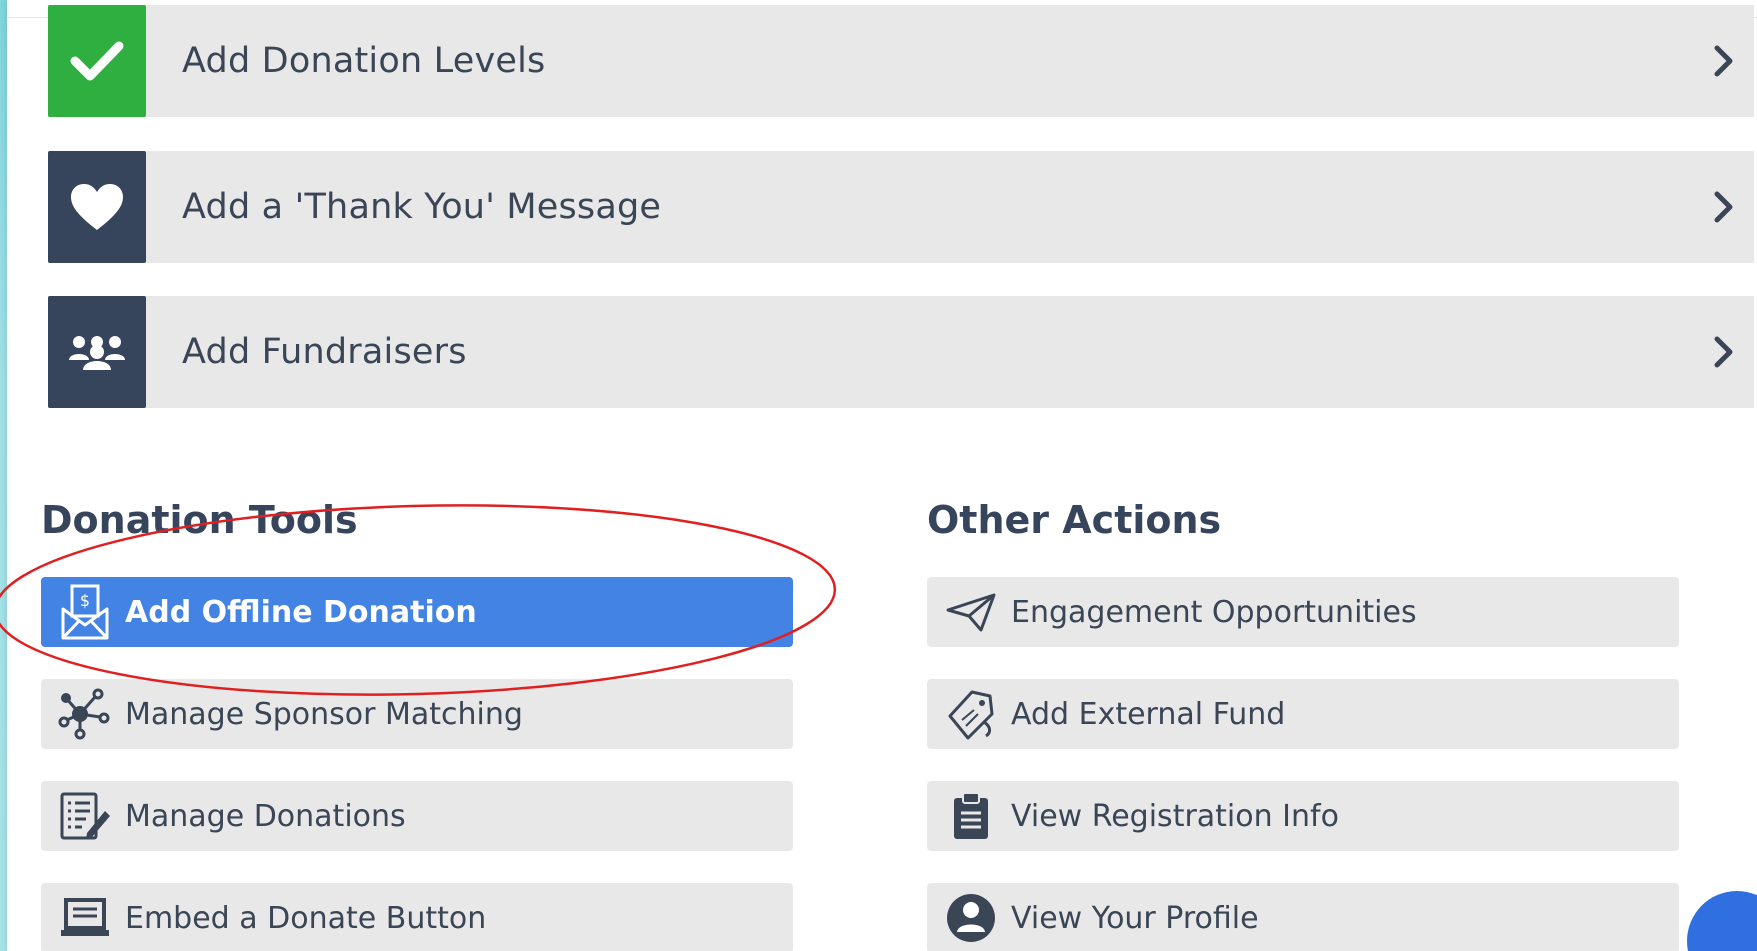 Image resolution: width=1757 pixels, height=951 pixels. What do you see at coordinates (422, 207) in the screenshot?
I see `step-label: Add a 'Thank You' Message` at bounding box center [422, 207].